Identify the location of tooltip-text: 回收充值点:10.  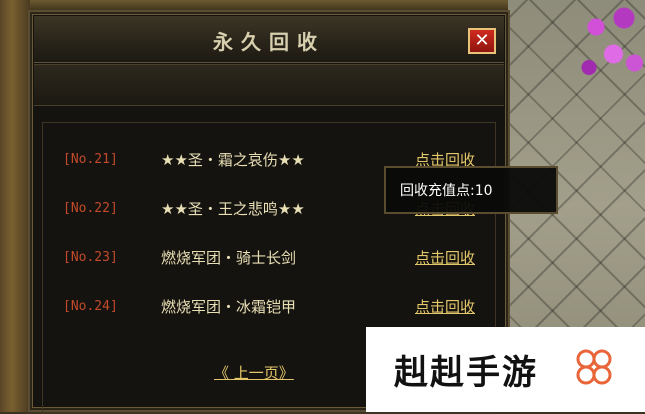
(446, 191).